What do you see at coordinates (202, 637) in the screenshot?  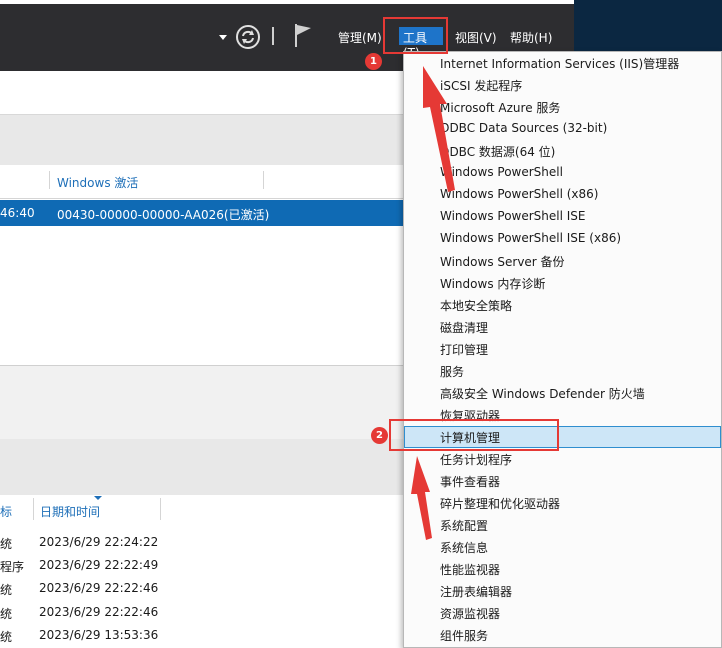 I see `table-row: 统 2023/6/29 13:53:36` at bounding box center [202, 637].